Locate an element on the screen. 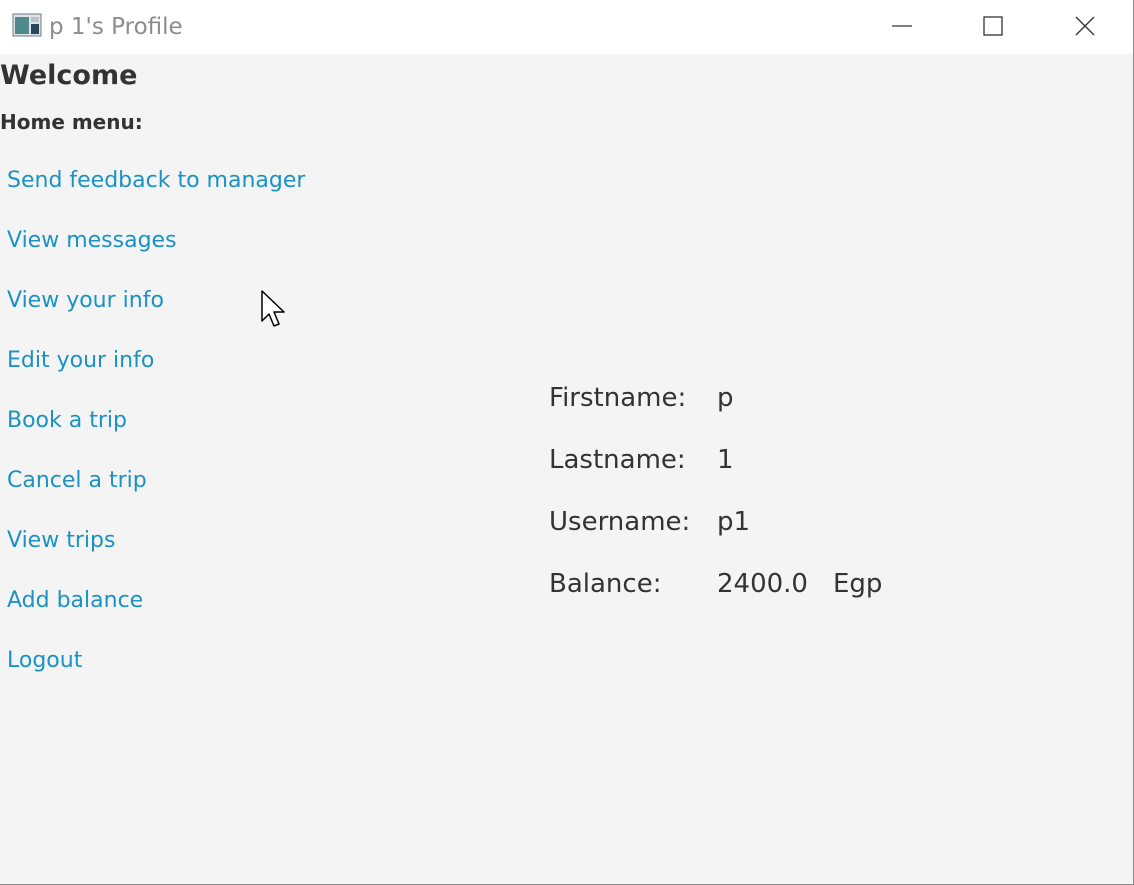  home-menu-label: Home menu: is located at coordinates (71, 122).